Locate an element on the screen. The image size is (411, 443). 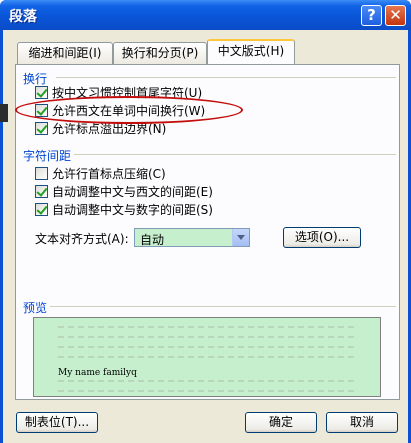
chevron-down-icon is located at coordinates (240, 237).